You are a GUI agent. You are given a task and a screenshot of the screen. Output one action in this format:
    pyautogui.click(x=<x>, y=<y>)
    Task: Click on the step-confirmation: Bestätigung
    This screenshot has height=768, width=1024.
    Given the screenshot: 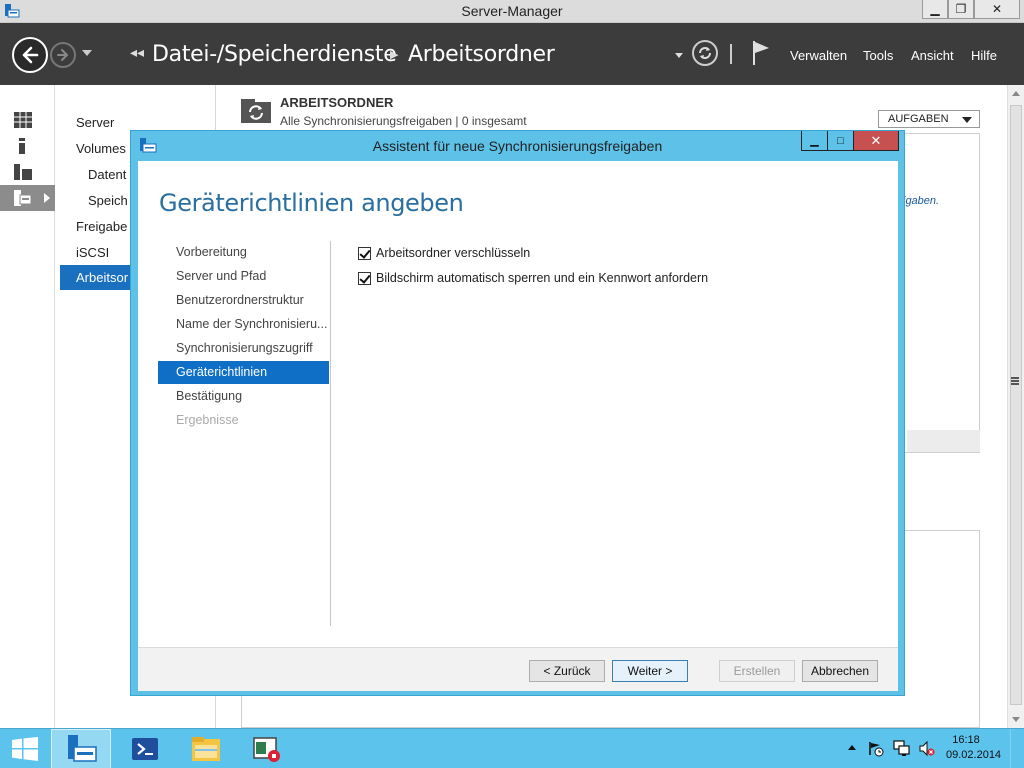 What is the action you would take?
    pyautogui.click(x=209, y=396)
    